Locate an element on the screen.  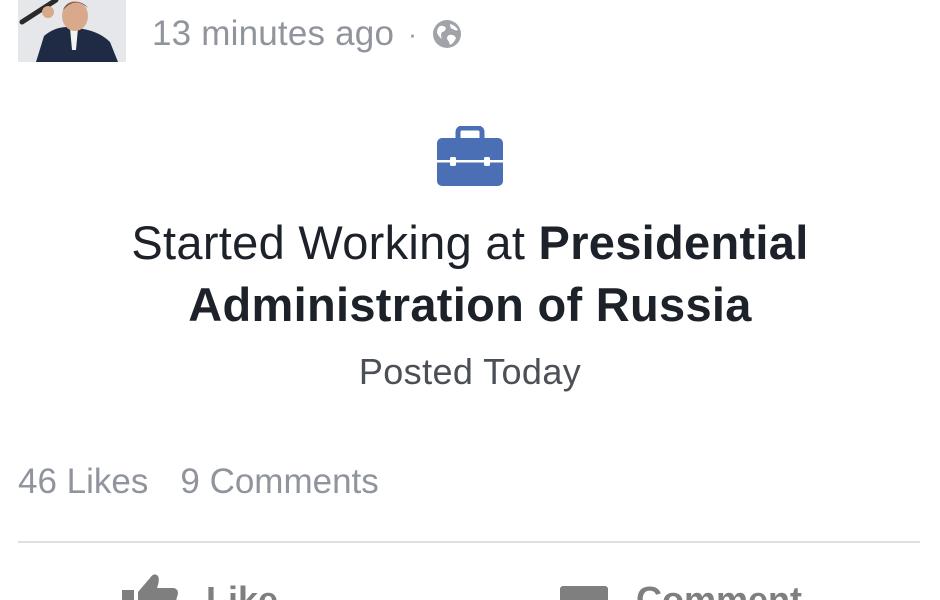
post-timestamp: 13 minutes ago is located at coordinates (273, 34).